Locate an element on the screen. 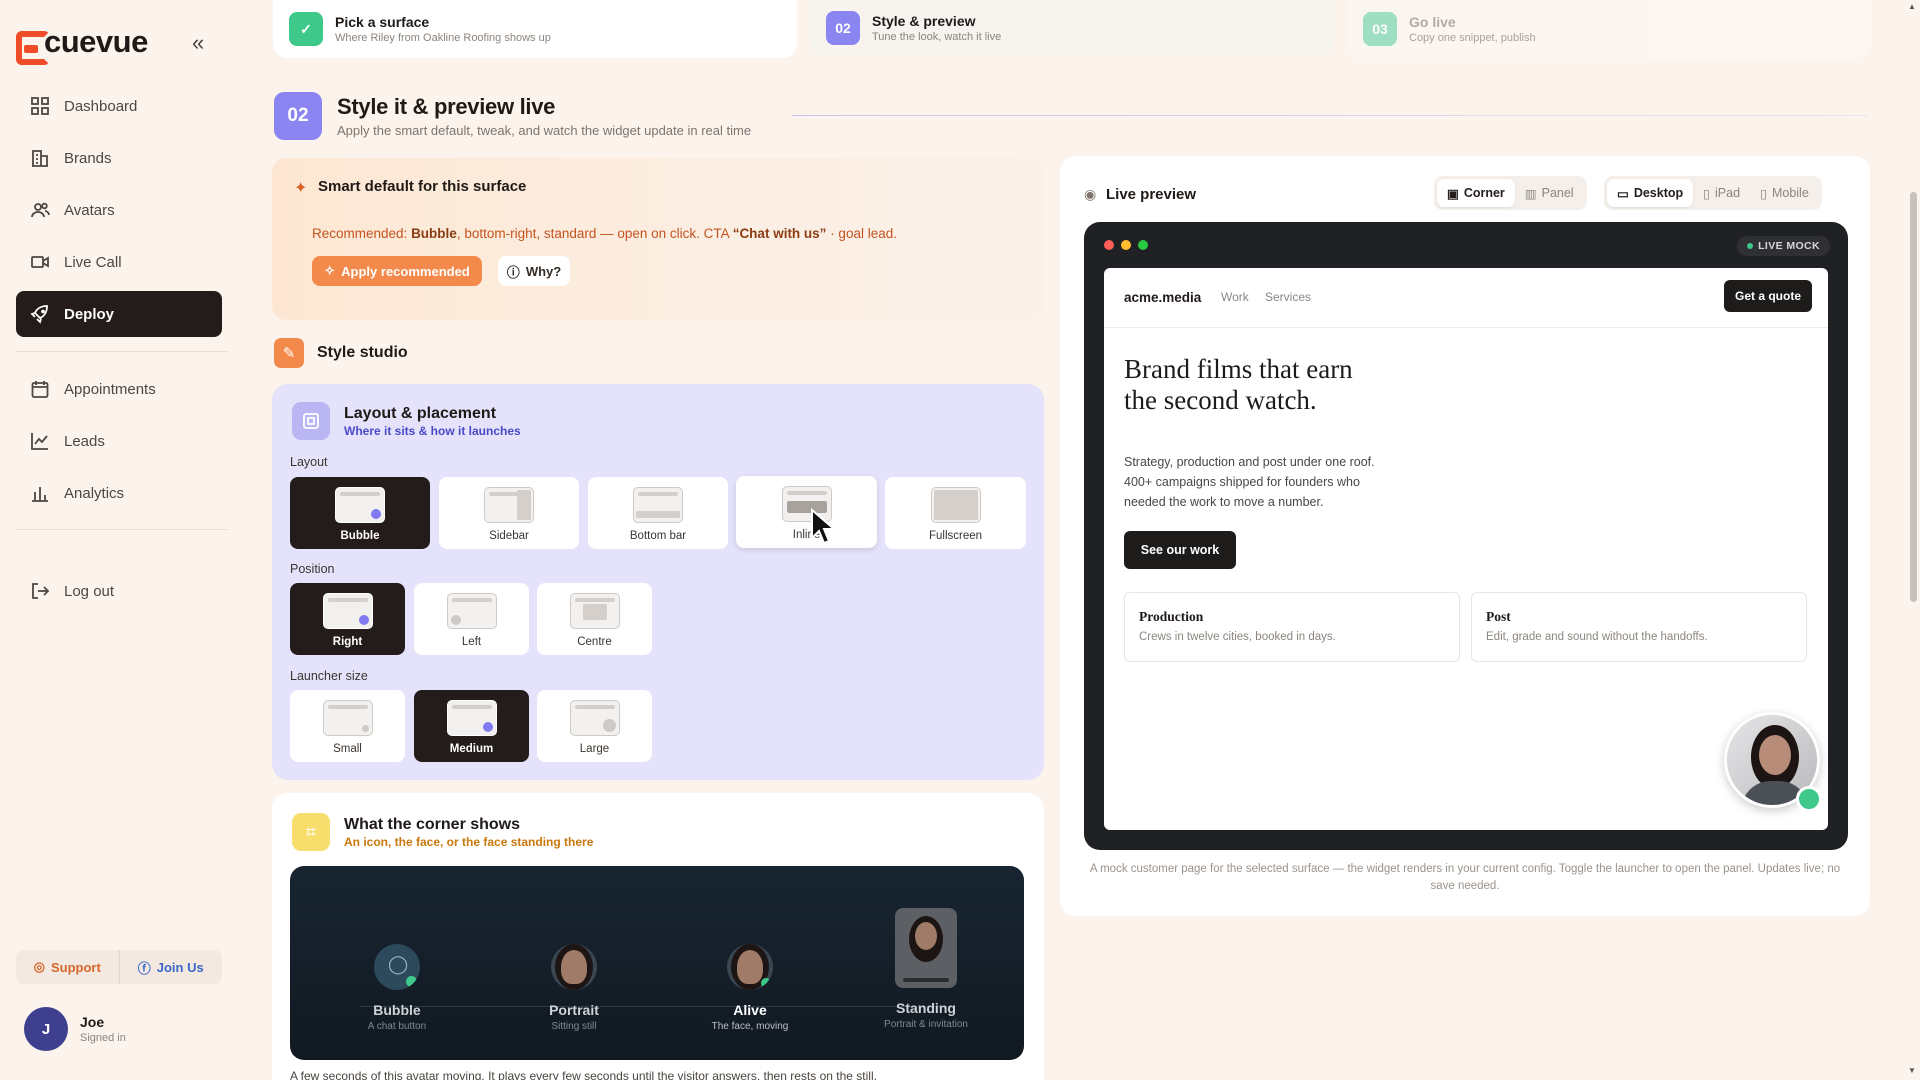  option-label: Bubble is located at coordinates (360, 536).